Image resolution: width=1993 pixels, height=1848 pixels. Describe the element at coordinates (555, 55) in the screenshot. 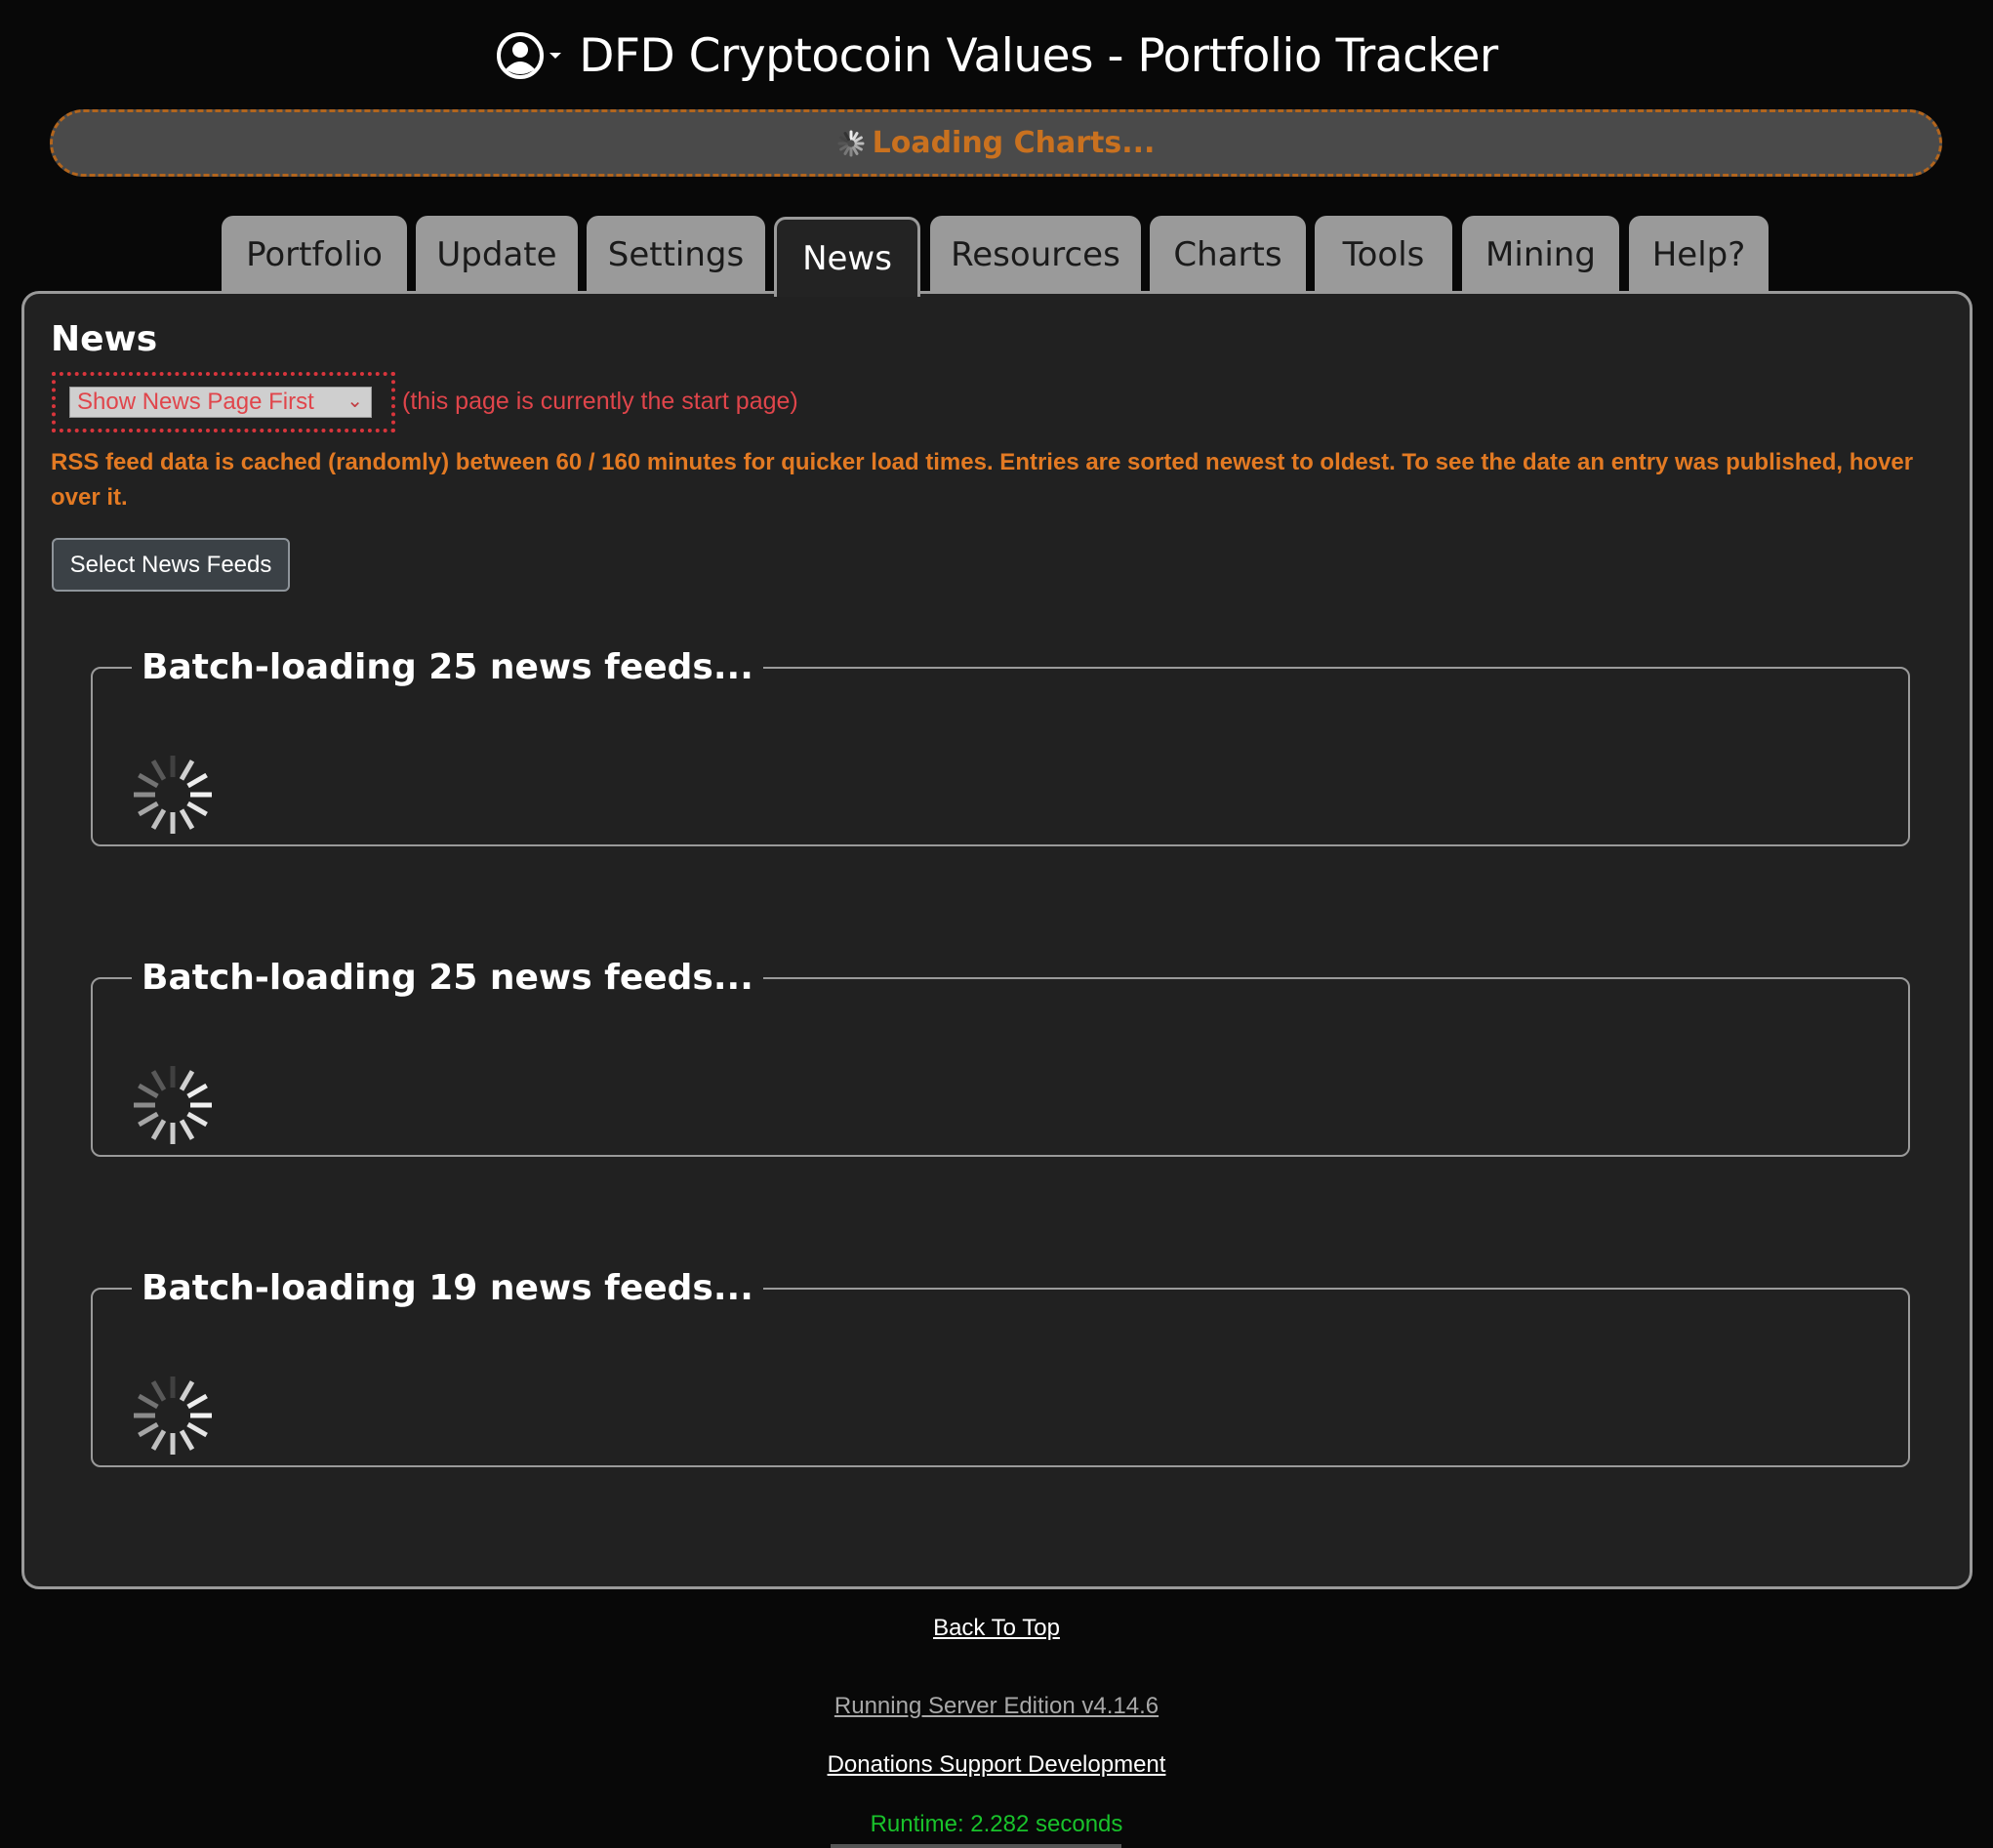

I see `chevron-down-icon` at that location.